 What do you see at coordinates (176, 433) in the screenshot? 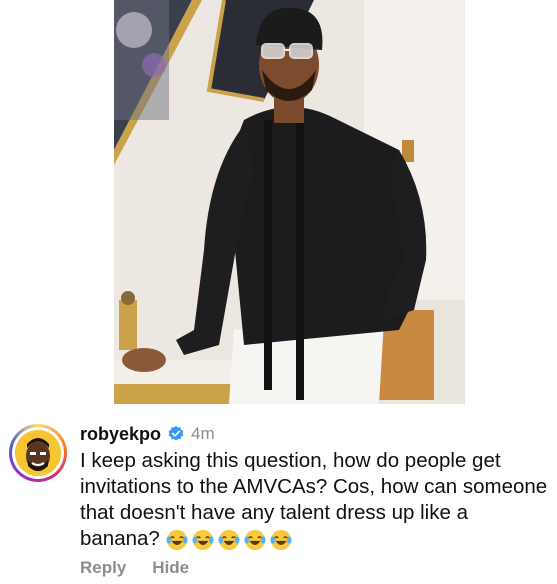
I see `verified-badge-icon` at bounding box center [176, 433].